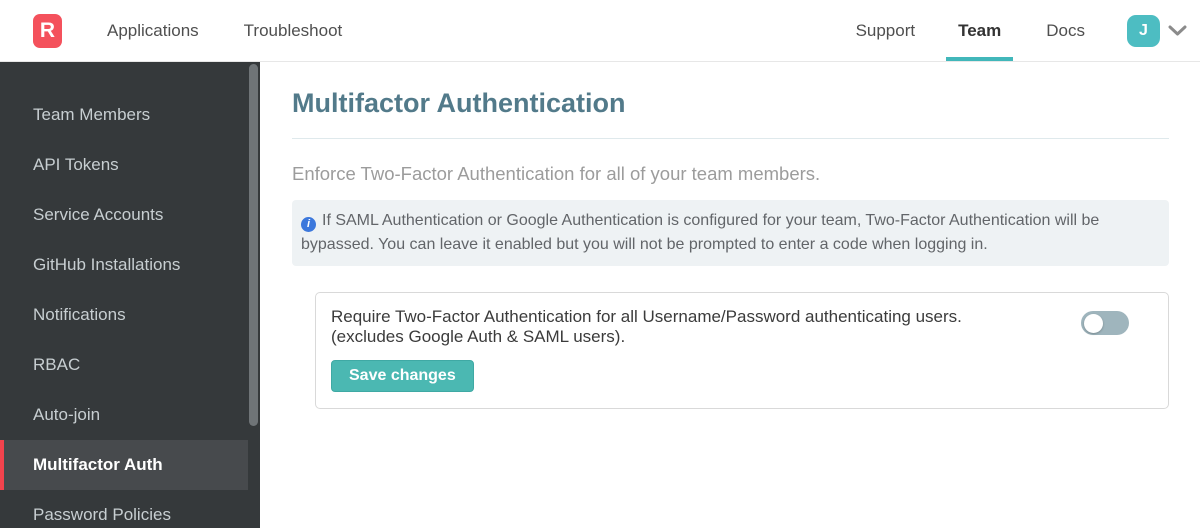 The height and width of the screenshot is (528, 1200). I want to click on nav-docs-label: Docs, so click(1065, 30).